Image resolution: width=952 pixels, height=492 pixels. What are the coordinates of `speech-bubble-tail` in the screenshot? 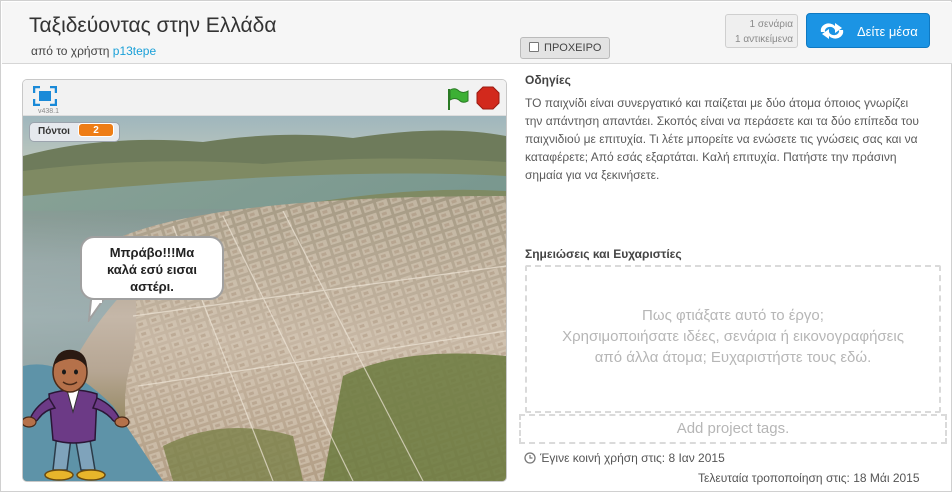 It's located at (96, 311).